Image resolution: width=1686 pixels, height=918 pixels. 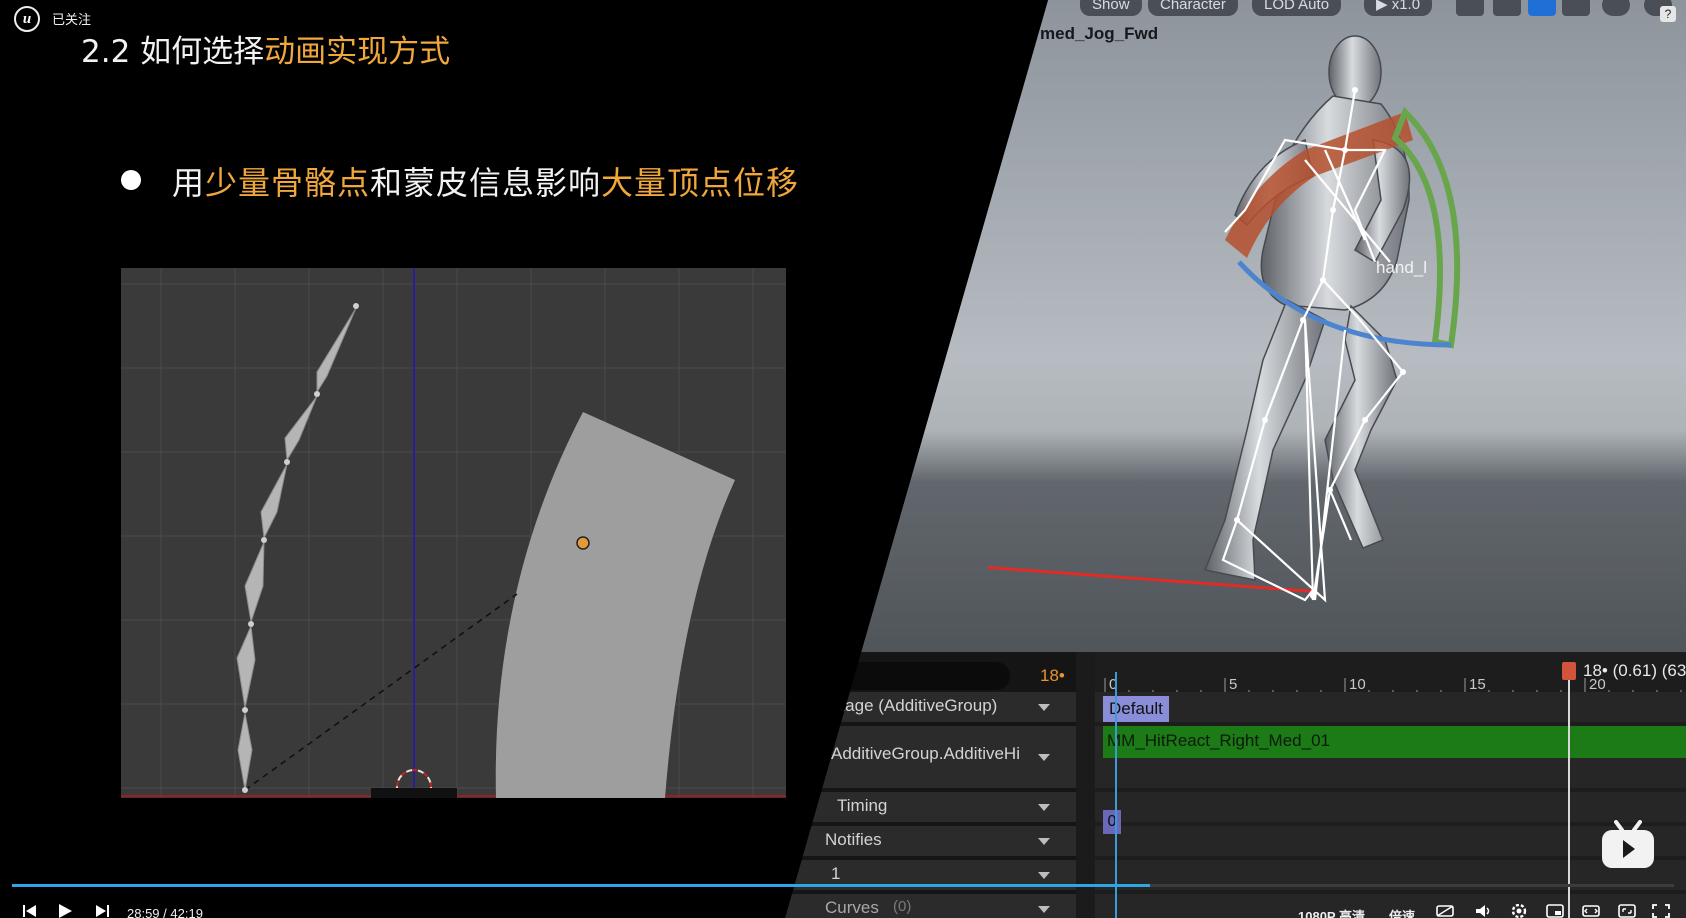 What do you see at coordinates (1445, 911) in the screenshot?
I see `danmaku-icon` at bounding box center [1445, 911].